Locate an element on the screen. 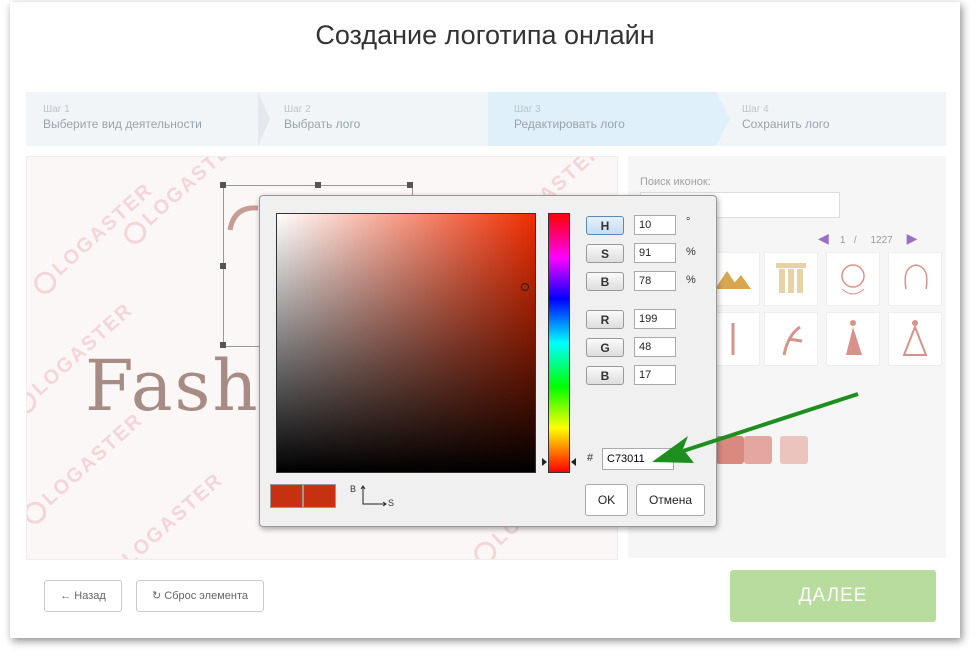 This screenshot has height=656, width=976. hue-slider is located at coordinates (559, 343).